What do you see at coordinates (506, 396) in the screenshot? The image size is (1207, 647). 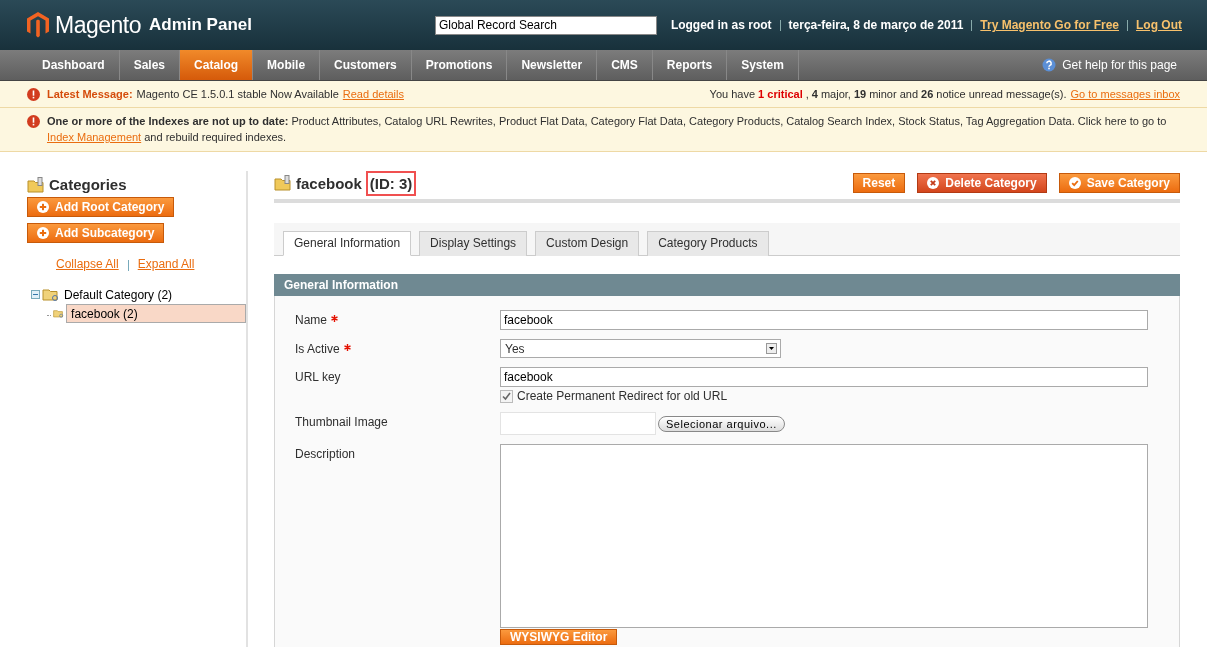 I see `checkbox` at bounding box center [506, 396].